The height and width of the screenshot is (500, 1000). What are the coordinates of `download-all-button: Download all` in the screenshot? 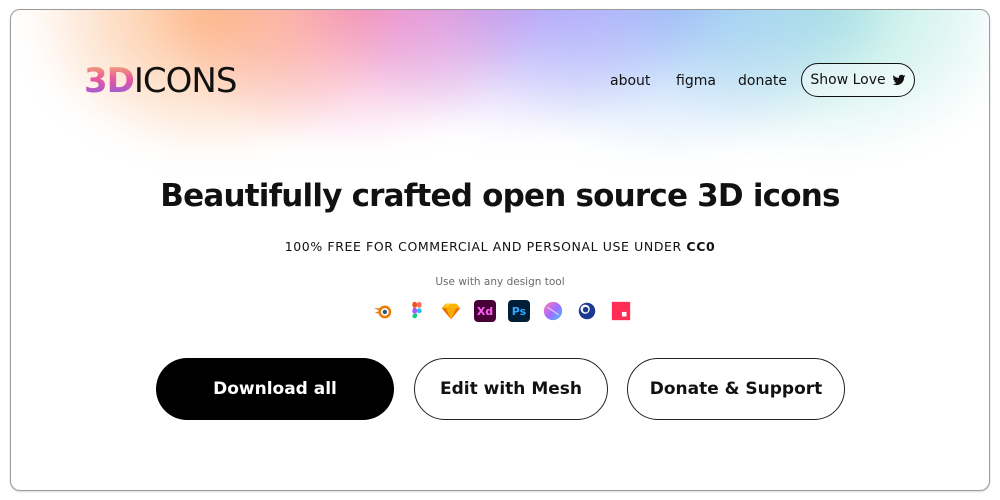 It's located at (275, 389).